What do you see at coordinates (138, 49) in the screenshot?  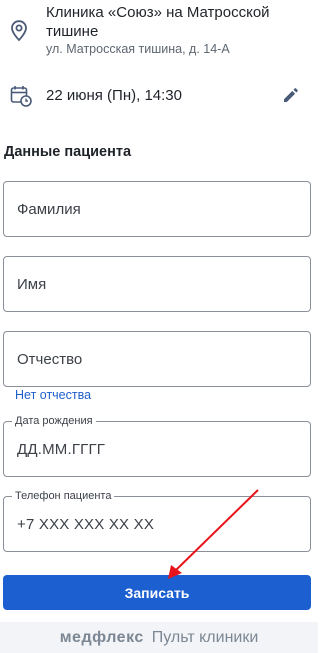 I see `clinic-address: ул. Матросская тишина, д. 14-А` at bounding box center [138, 49].